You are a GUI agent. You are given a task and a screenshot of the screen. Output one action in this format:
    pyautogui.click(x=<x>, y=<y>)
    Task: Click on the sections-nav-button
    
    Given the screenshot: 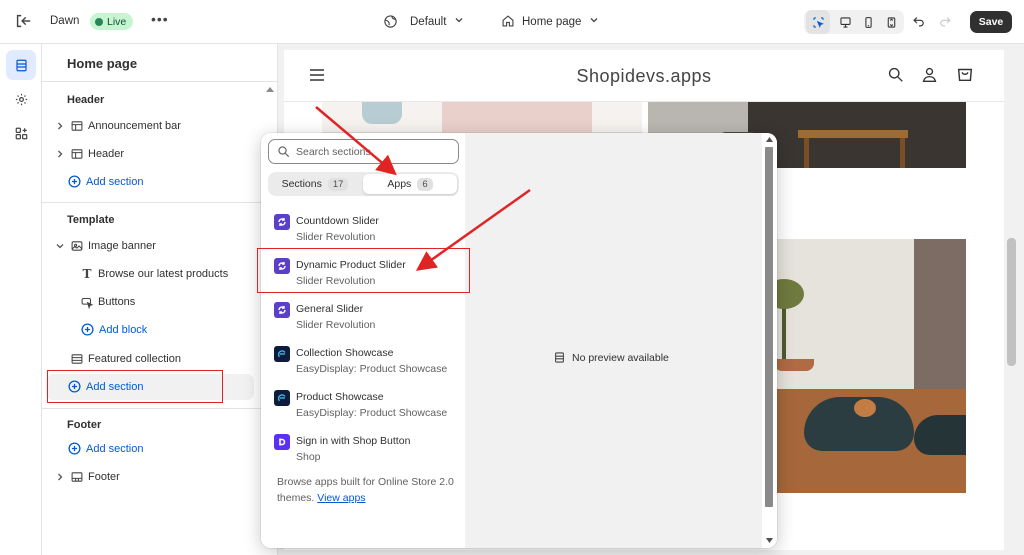 What is the action you would take?
    pyautogui.click(x=21, y=65)
    